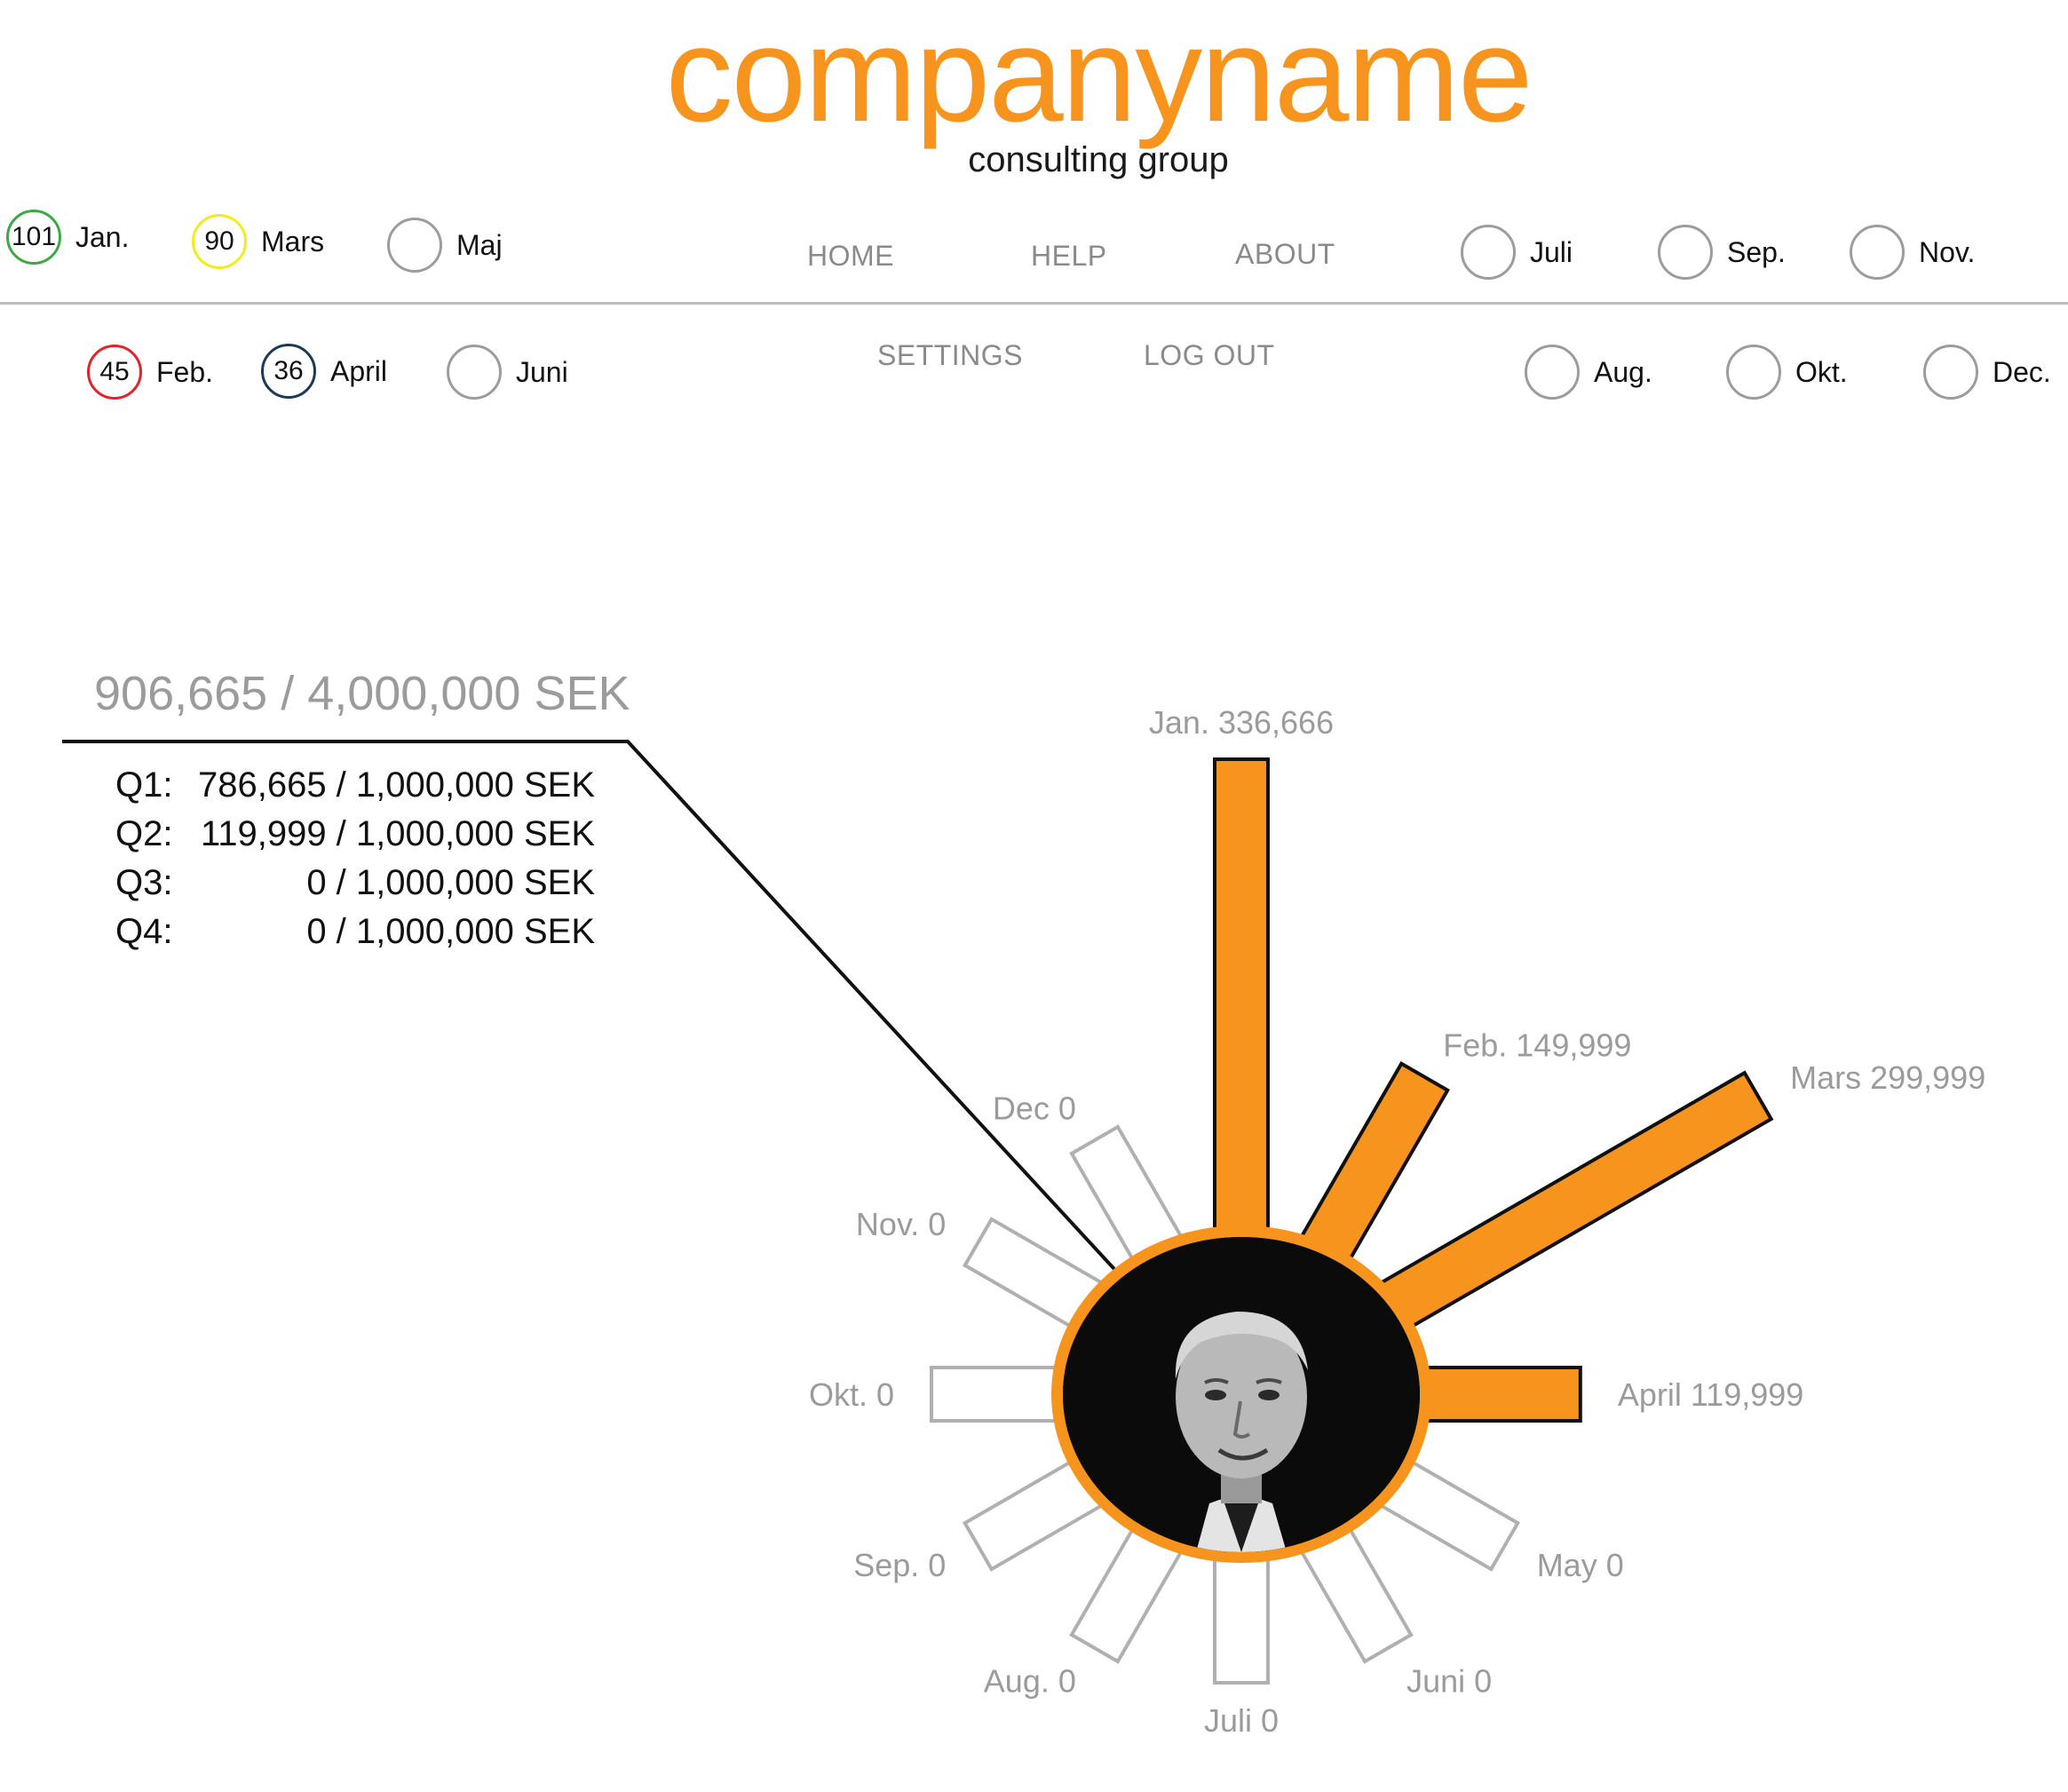 The image size is (2068, 1792). I want to click on bar-label-nov: Nov. 0, so click(901, 1224).